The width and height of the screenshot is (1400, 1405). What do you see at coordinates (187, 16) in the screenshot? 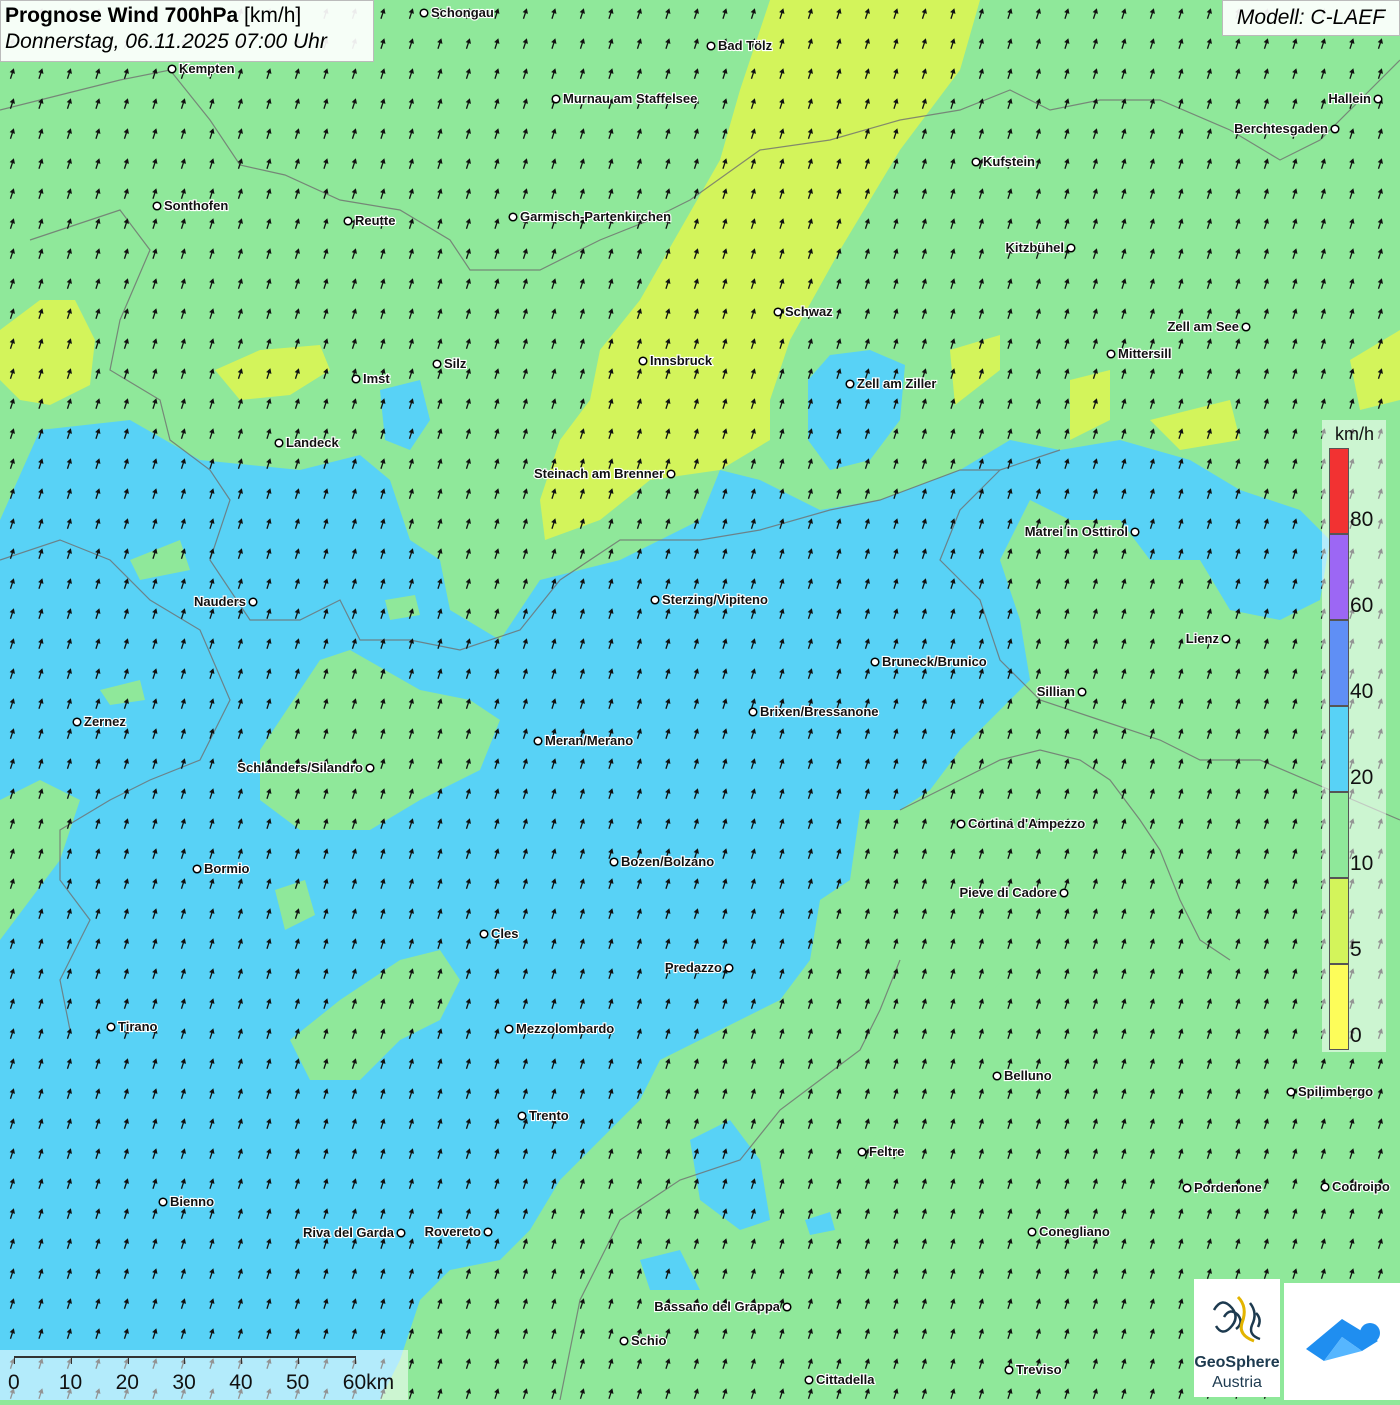
I see `map-title: Prognose Wind 700hPa [km/h]` at bounding box center [187, 16].